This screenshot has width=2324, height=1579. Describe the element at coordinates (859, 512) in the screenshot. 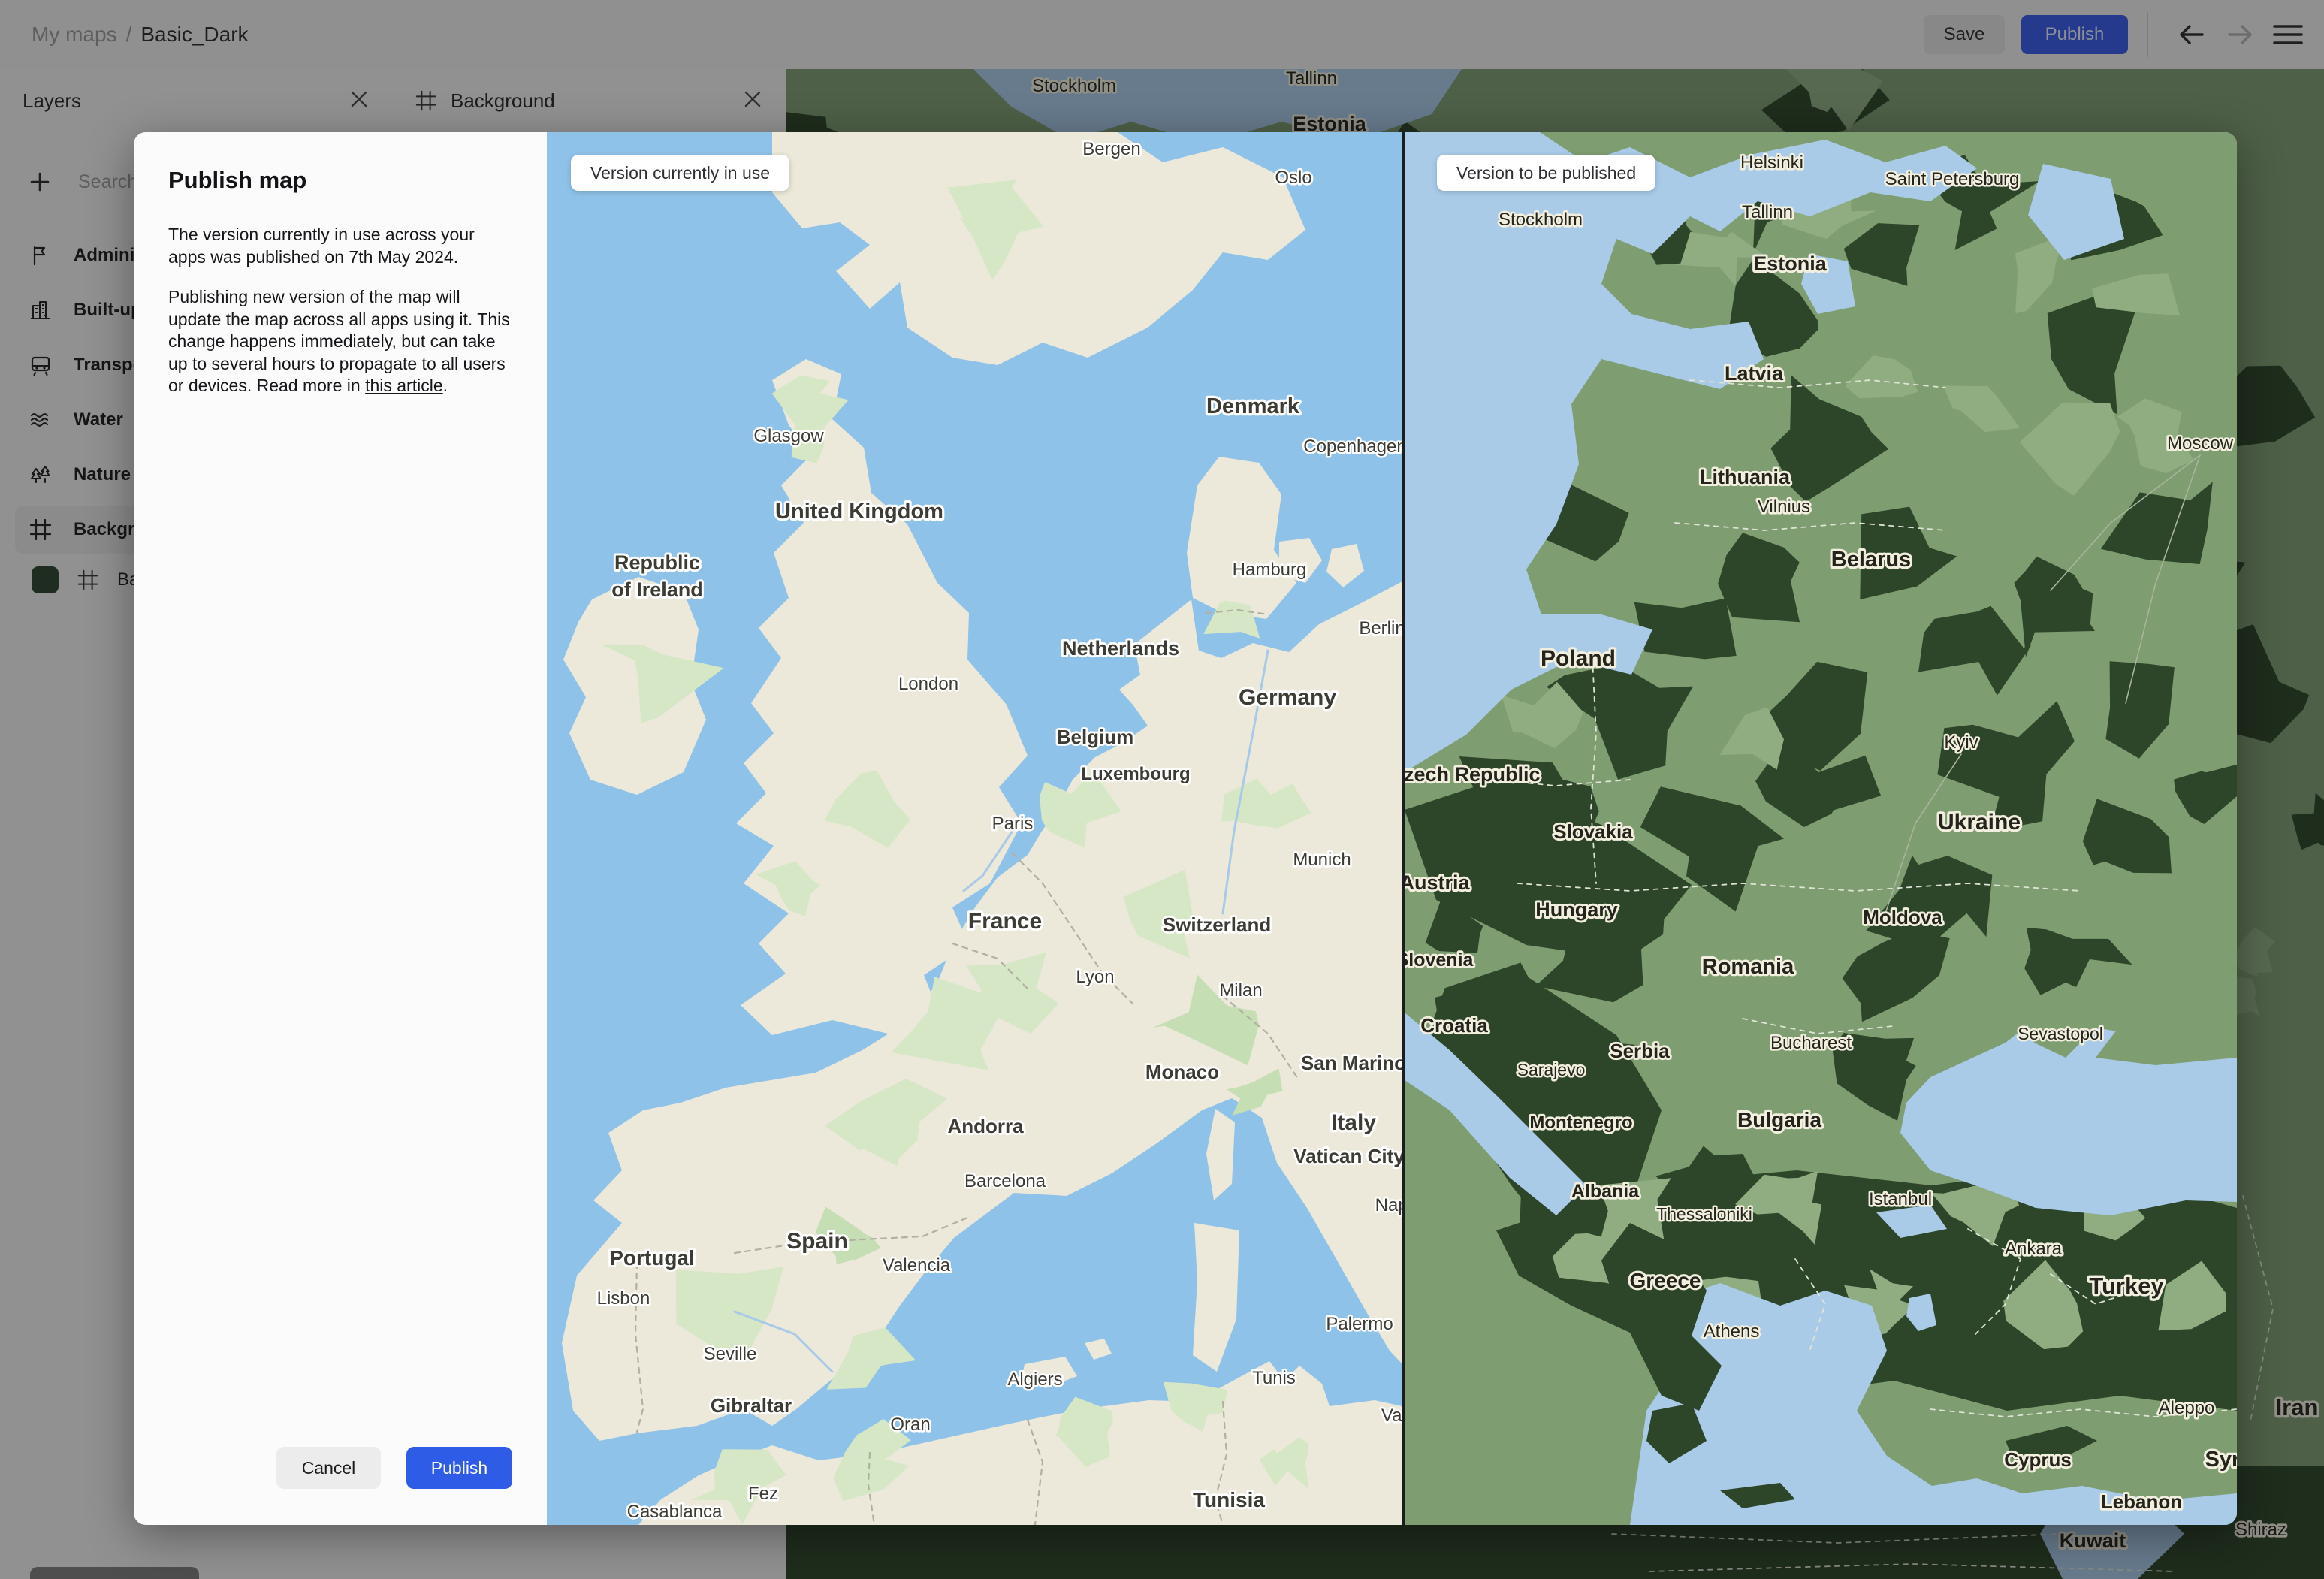

I see `svg-text: United Kingdom` at that location.